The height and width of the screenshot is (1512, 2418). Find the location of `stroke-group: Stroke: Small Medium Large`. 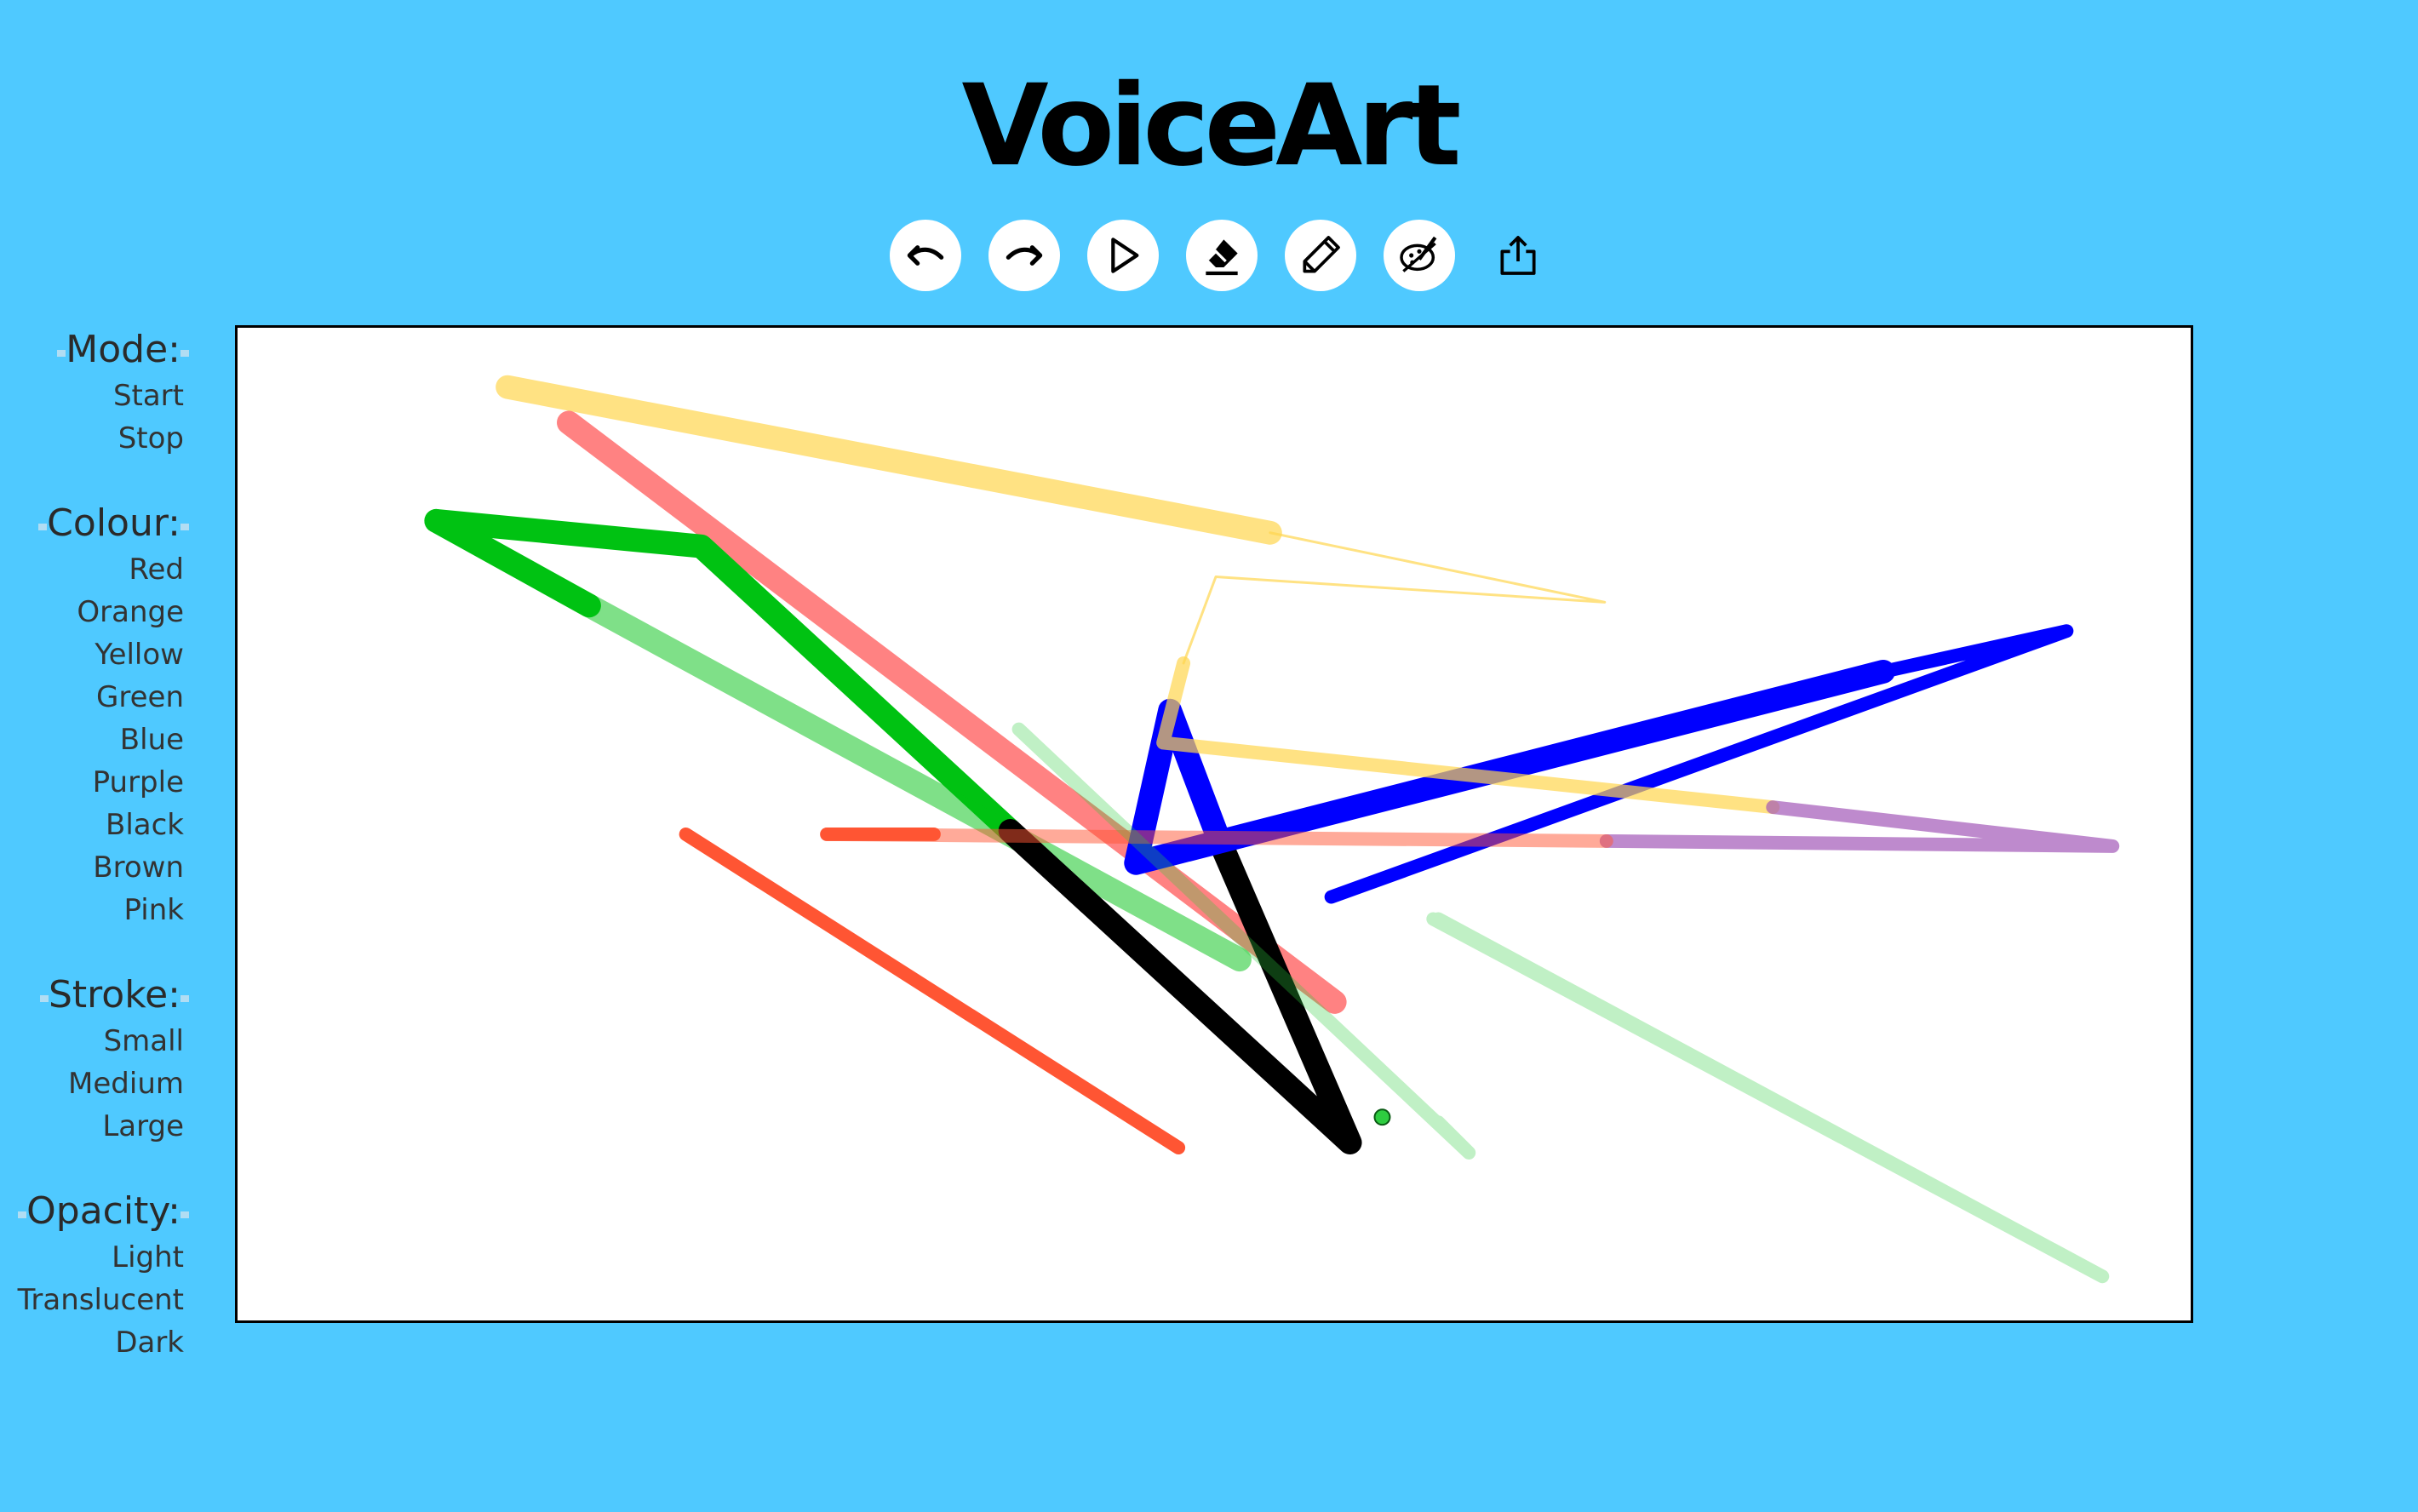

stroke-group: Stroke: Small Medium Large is located at coordinates (114, 1059).